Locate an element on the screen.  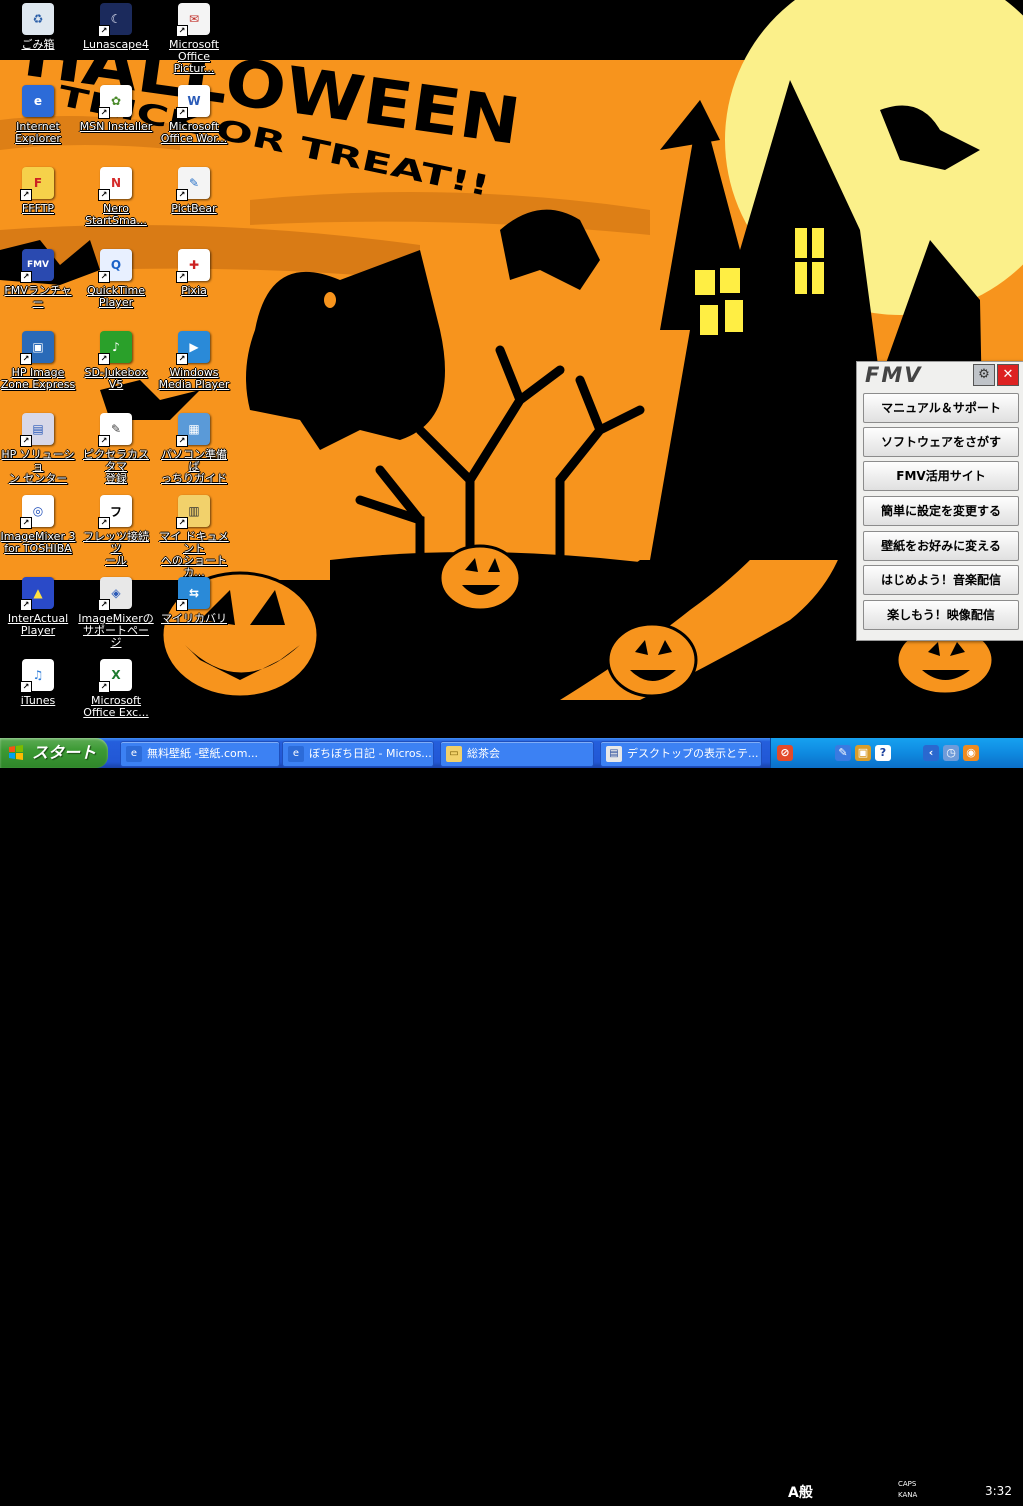
desktop-icon-label: ImageMixerの サポートページ is located at coordinates (116, 630).